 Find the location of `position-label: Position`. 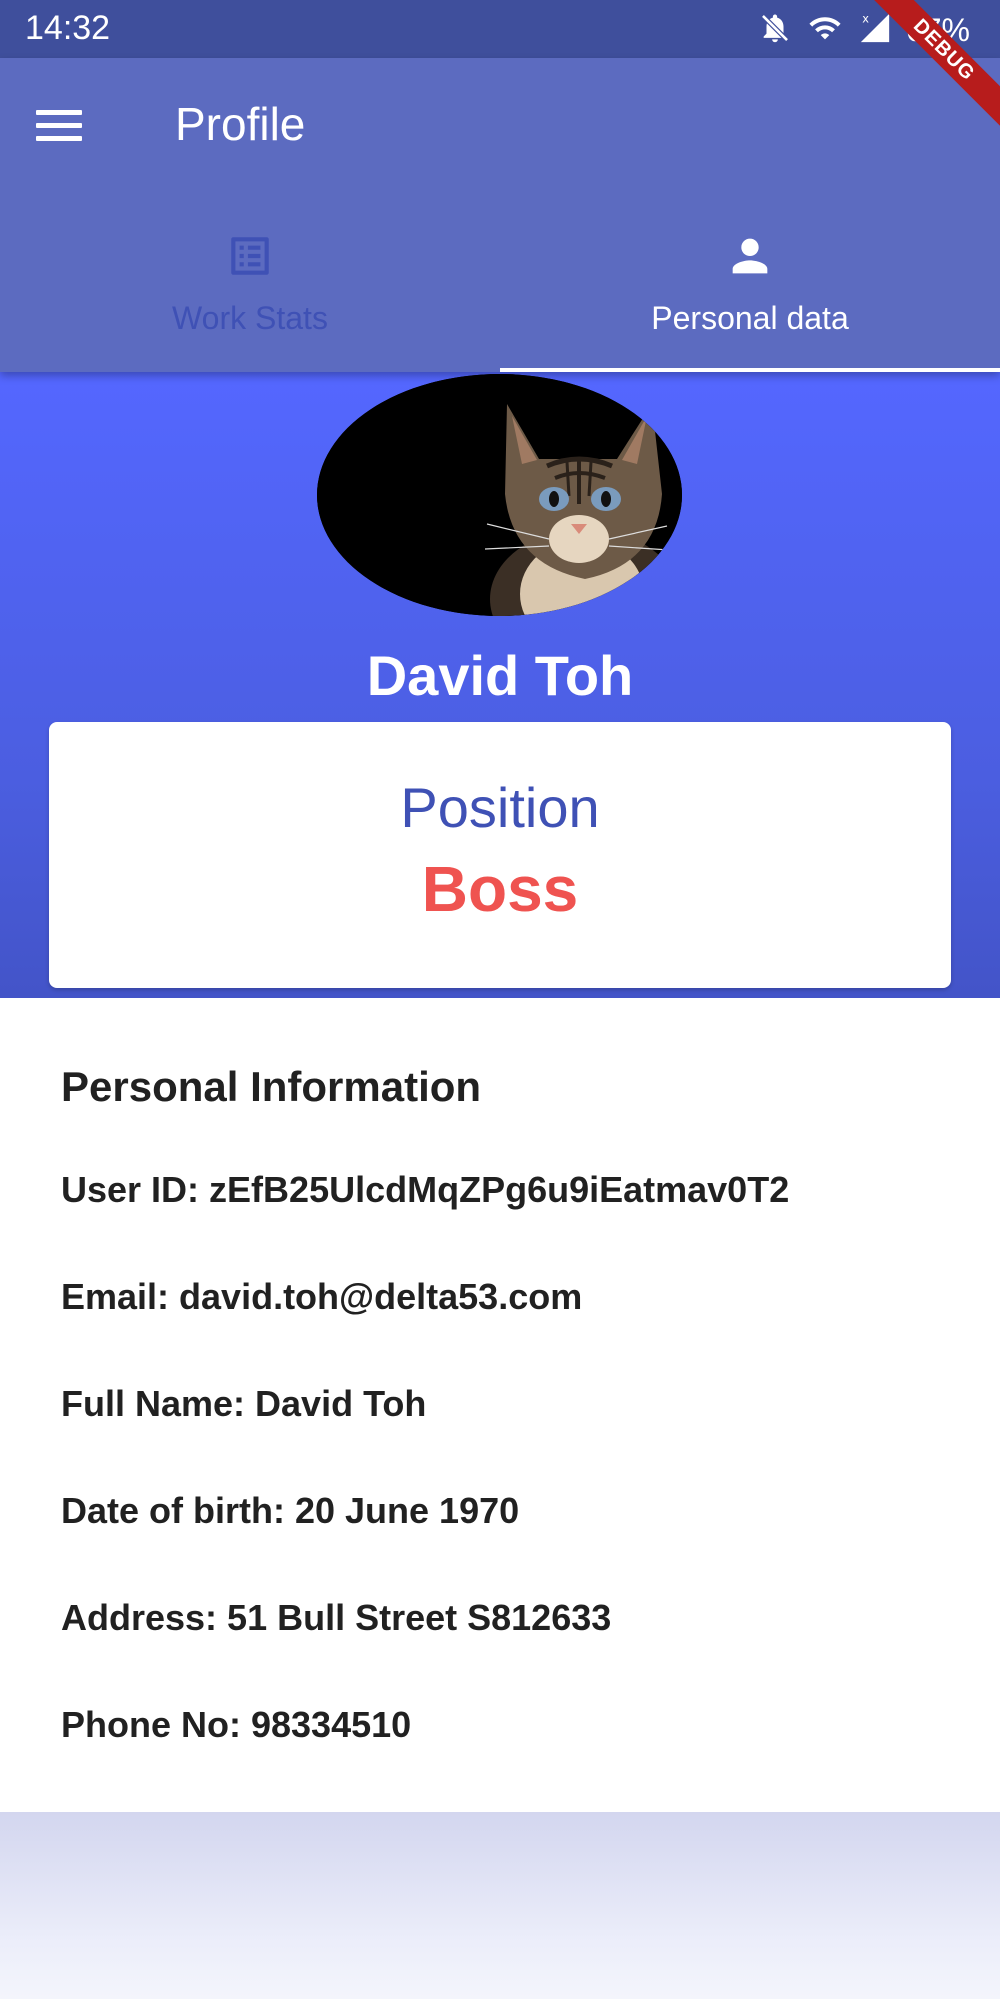

position-label: Position is located at coordinates (500, 807).